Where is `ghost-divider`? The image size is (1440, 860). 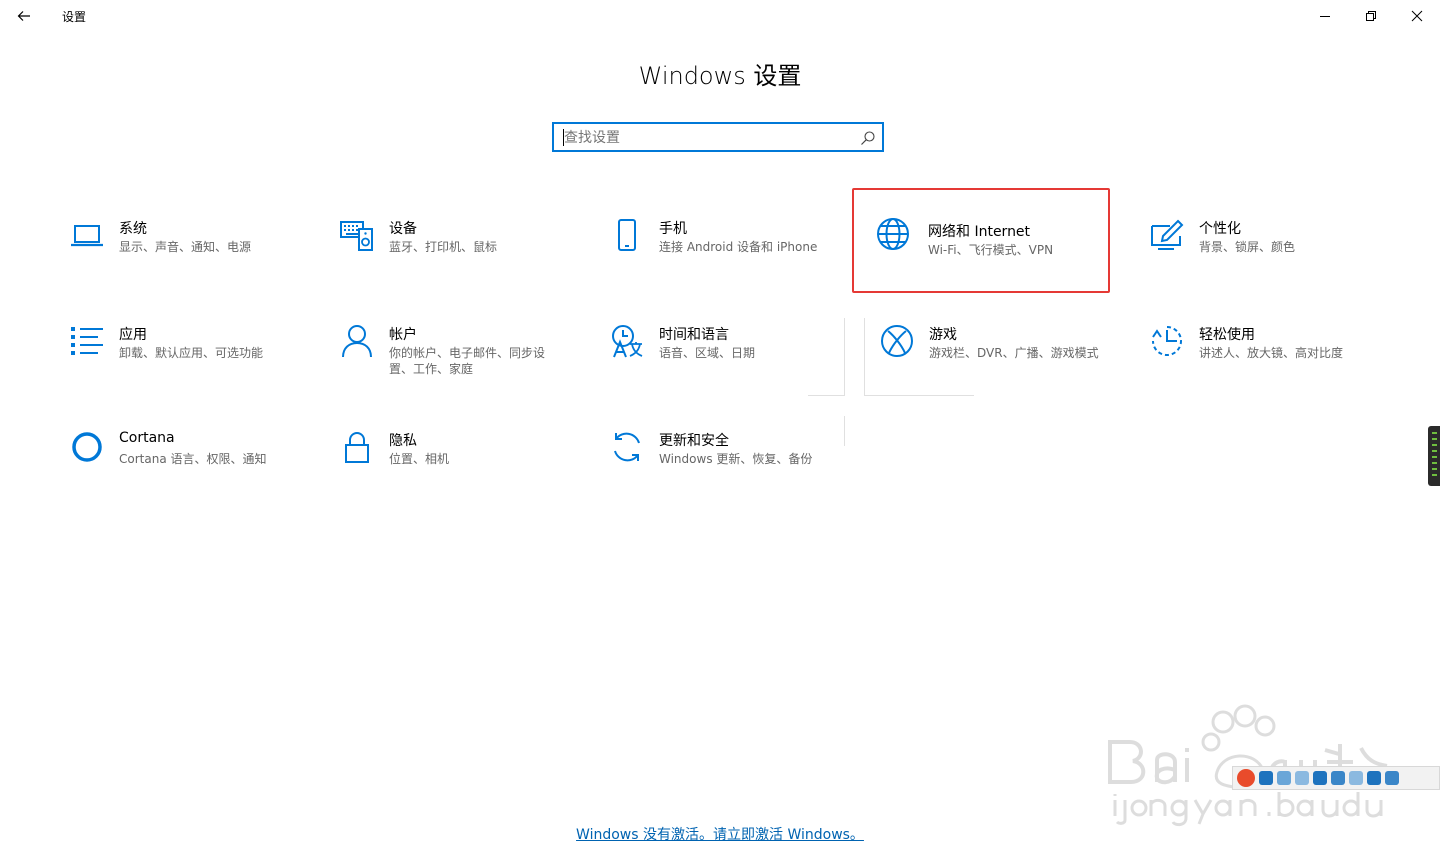
ghost-divider is located at coordinates (864, 357).